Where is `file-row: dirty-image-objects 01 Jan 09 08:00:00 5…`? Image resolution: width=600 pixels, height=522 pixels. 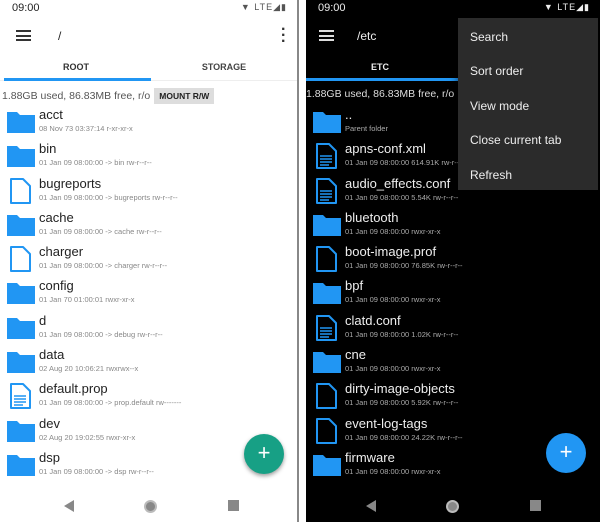 file-row: dirty-image-objects 01 Jan 09 08:00:00 5… is located at coordinates (453, 397).